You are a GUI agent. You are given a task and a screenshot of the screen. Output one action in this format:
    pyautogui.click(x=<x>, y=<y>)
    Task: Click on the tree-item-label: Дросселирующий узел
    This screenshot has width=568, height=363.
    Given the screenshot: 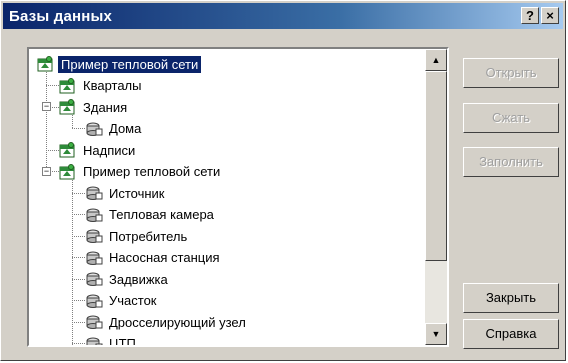 What is the action you would take?
    pyautogui.click(x=177, y=322)
    